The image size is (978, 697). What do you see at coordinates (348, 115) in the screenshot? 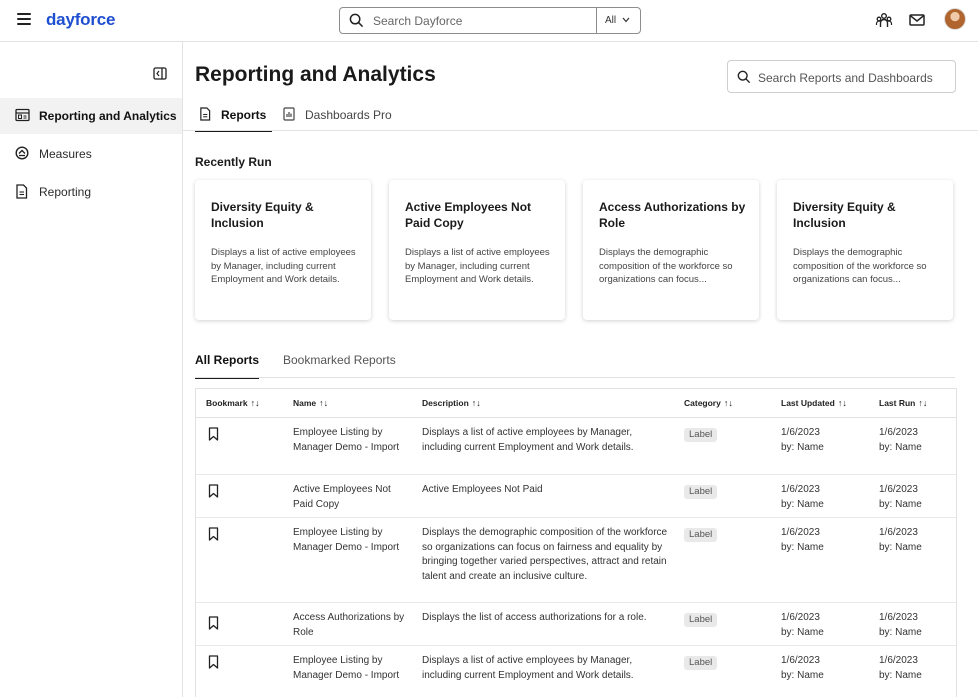
I see `tab-label: Dashboards Pro` at bounding box center [348, 115].